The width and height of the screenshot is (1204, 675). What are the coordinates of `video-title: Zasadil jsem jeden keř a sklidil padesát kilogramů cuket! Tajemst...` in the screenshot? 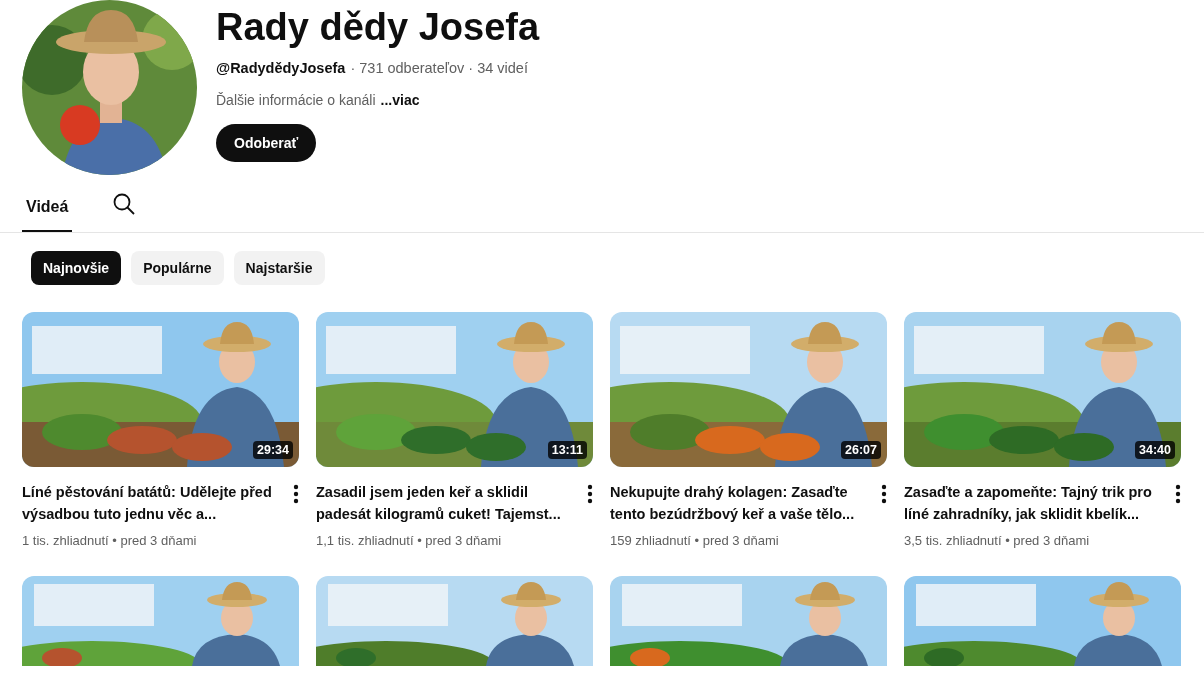 It's located at (447, 503).